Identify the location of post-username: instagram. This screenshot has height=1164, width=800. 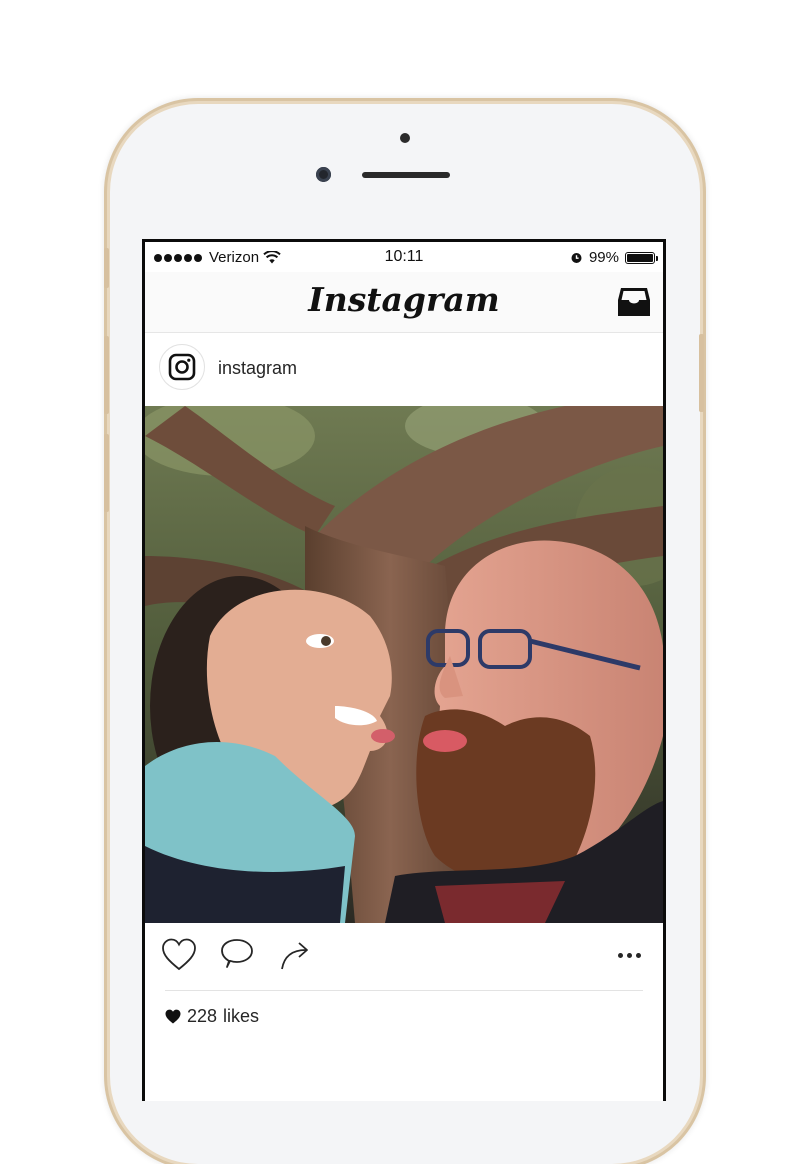
(257, 368).